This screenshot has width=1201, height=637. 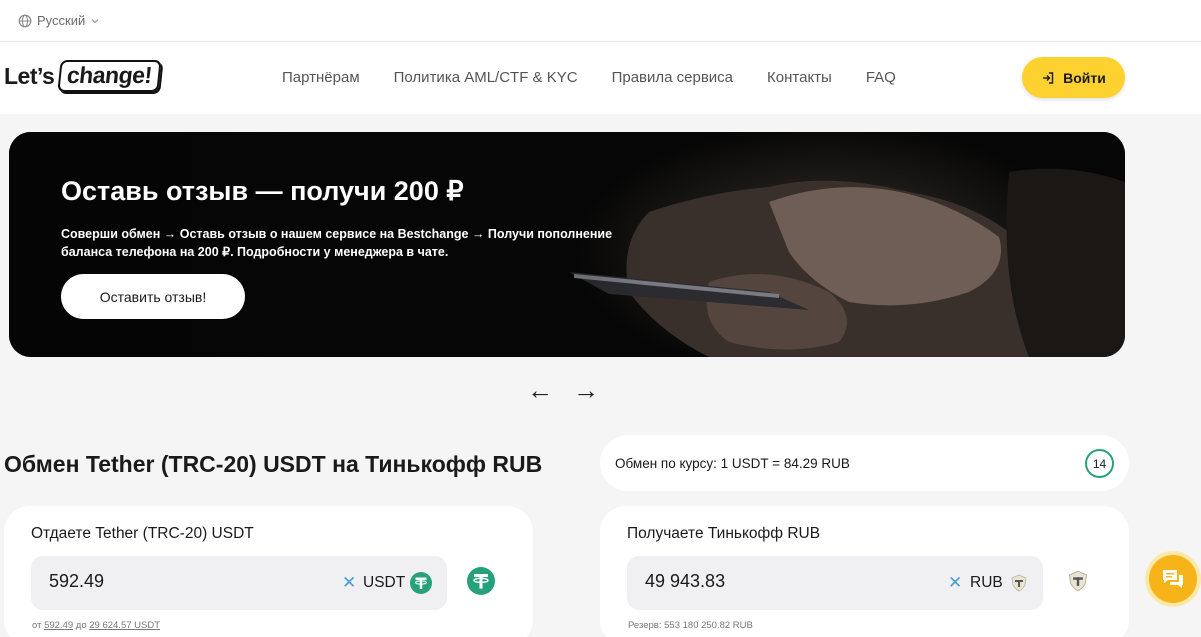 I want to click on login-label: Войти, so click(x=1084, y=77).